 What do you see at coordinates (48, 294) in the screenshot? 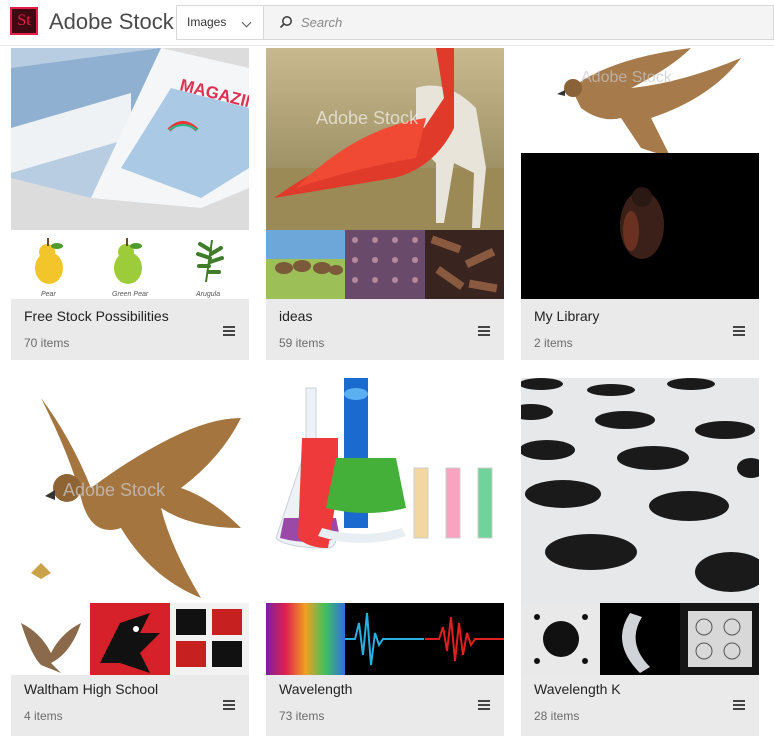
I see `pear-label: Pear` at bounding box center [48, 294].